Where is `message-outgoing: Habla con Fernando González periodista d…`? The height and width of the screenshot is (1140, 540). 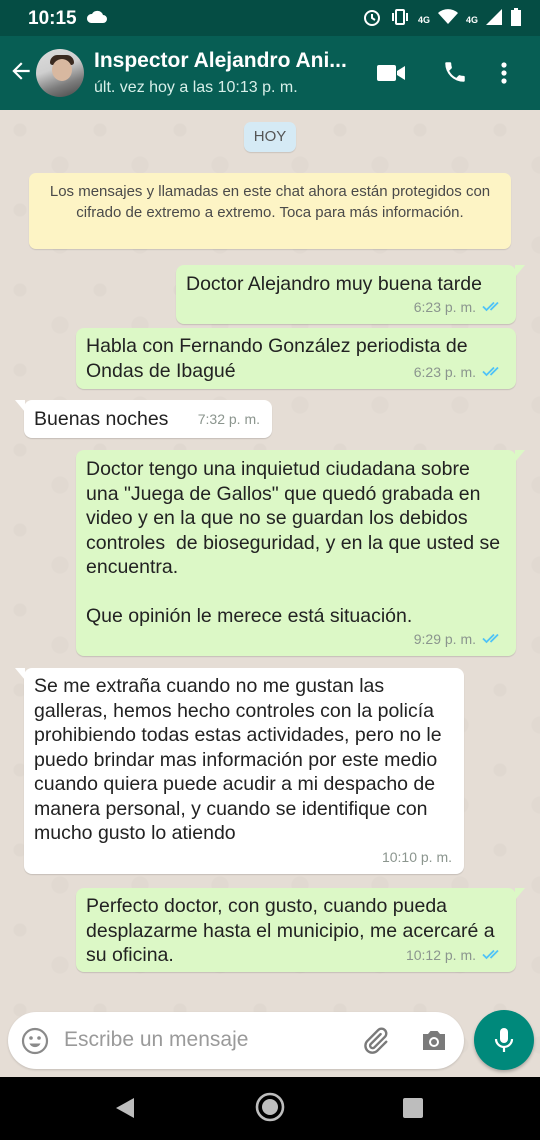 message-outgoing: Habla con Fernando González periodista d… is located at coordinates (296, 358).